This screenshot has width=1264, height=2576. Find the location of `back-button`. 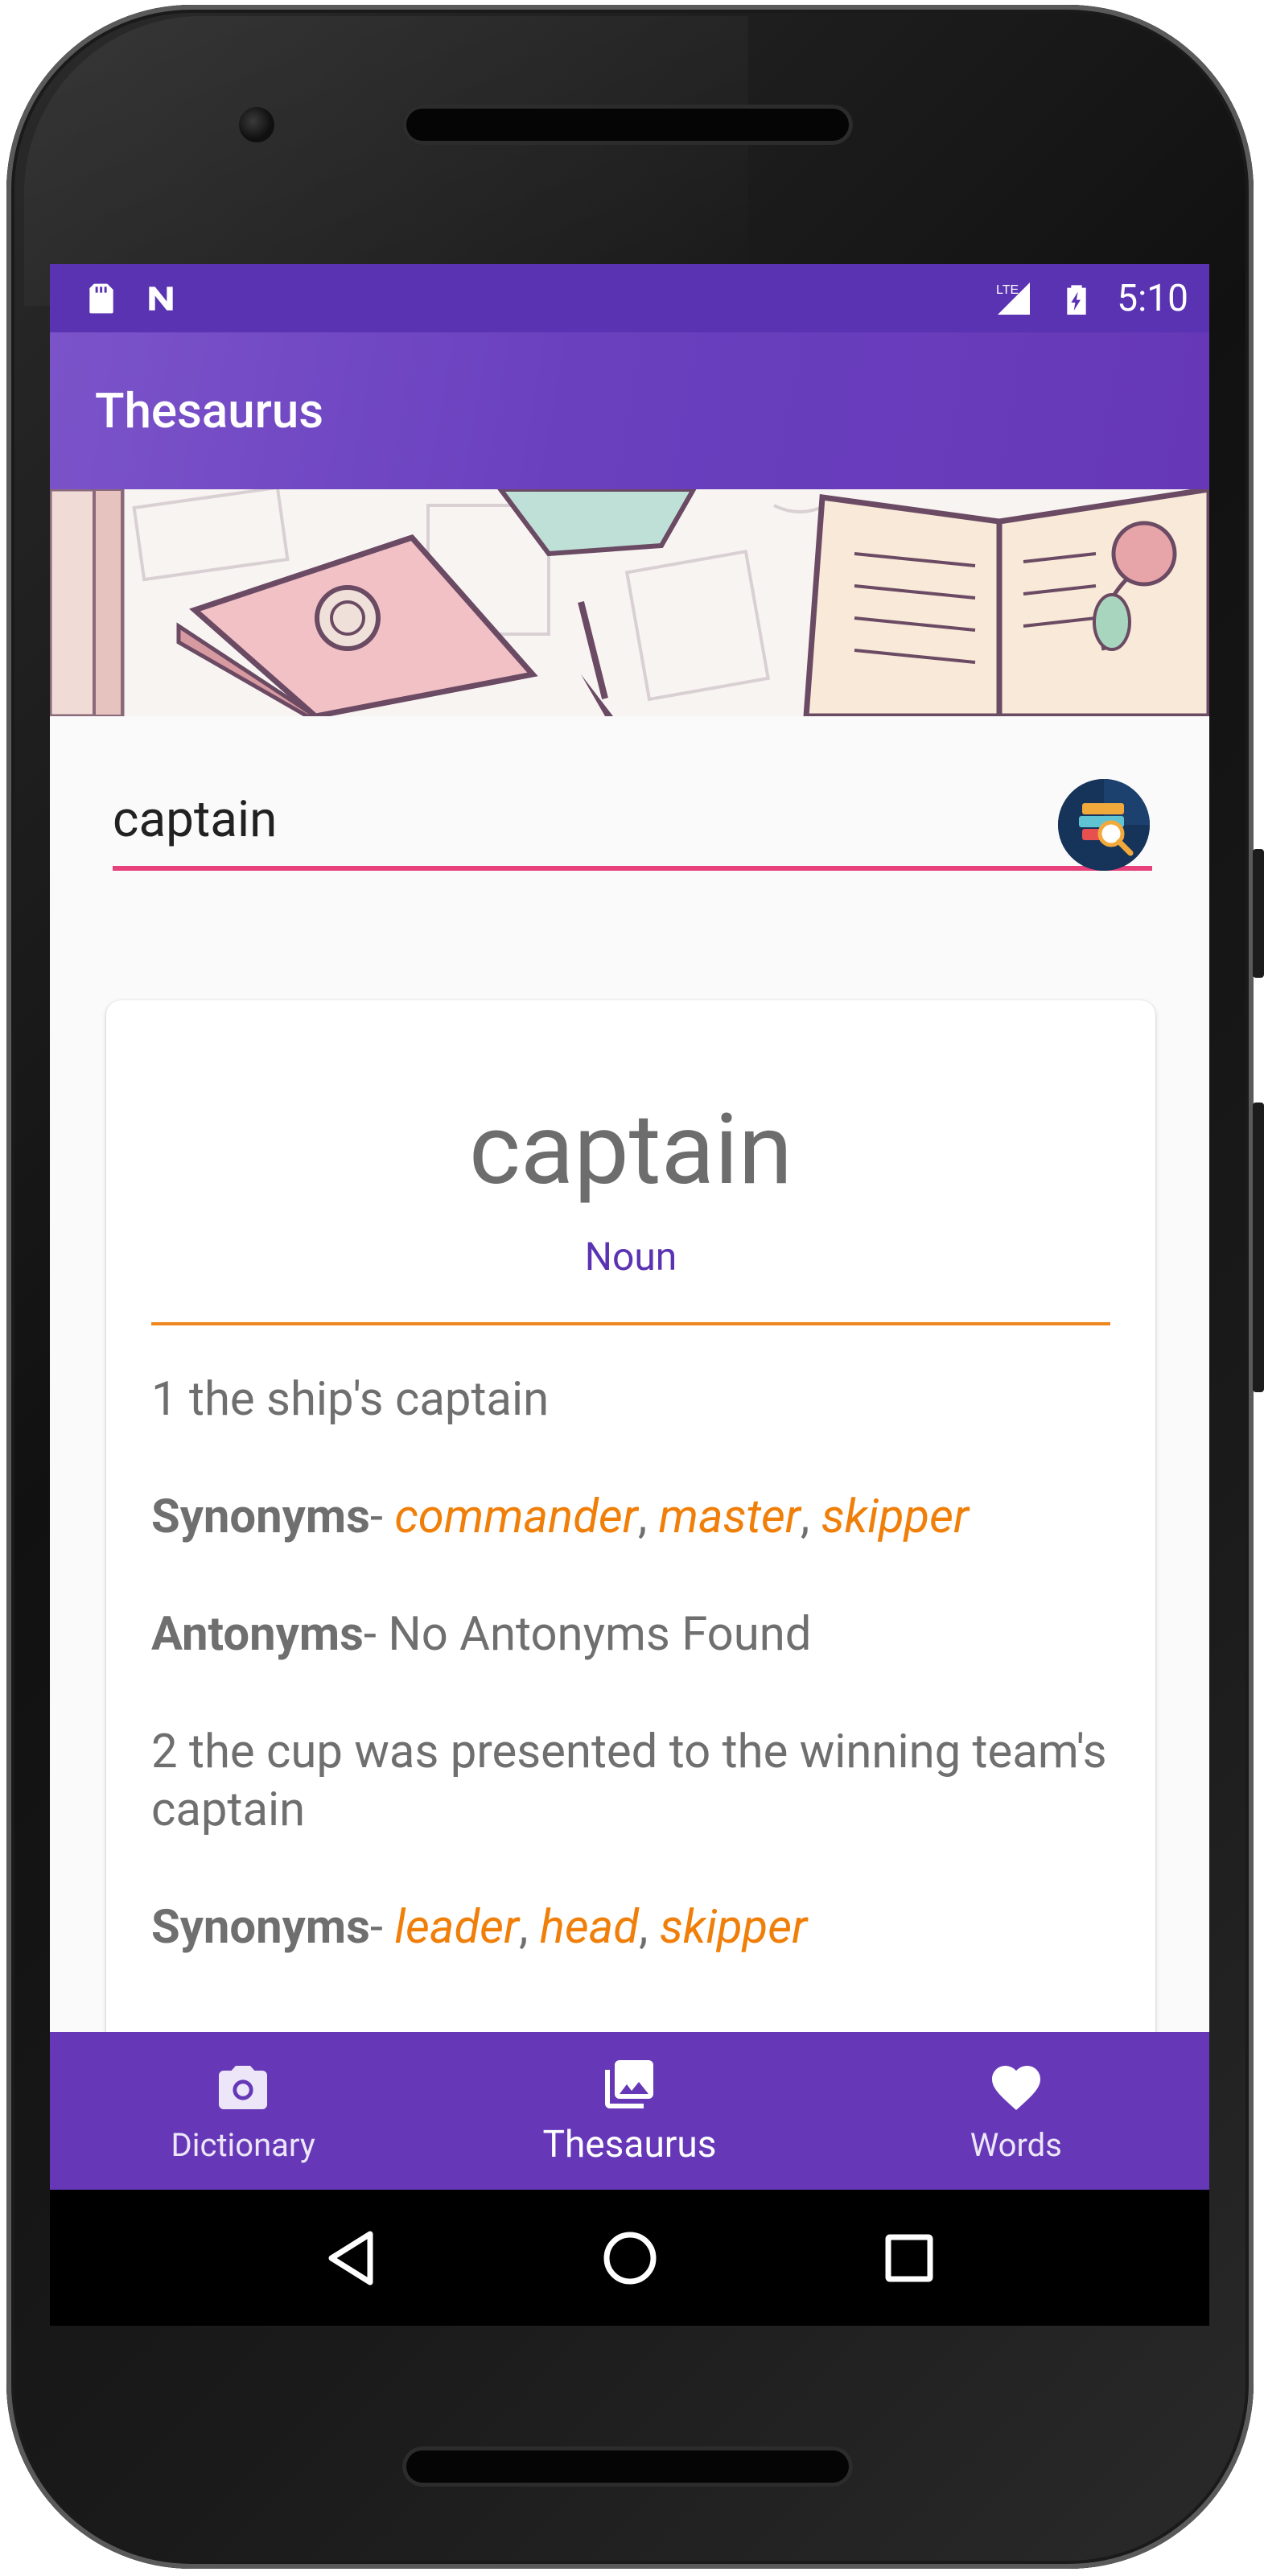

back-button is located at coordinates (351, 2258).